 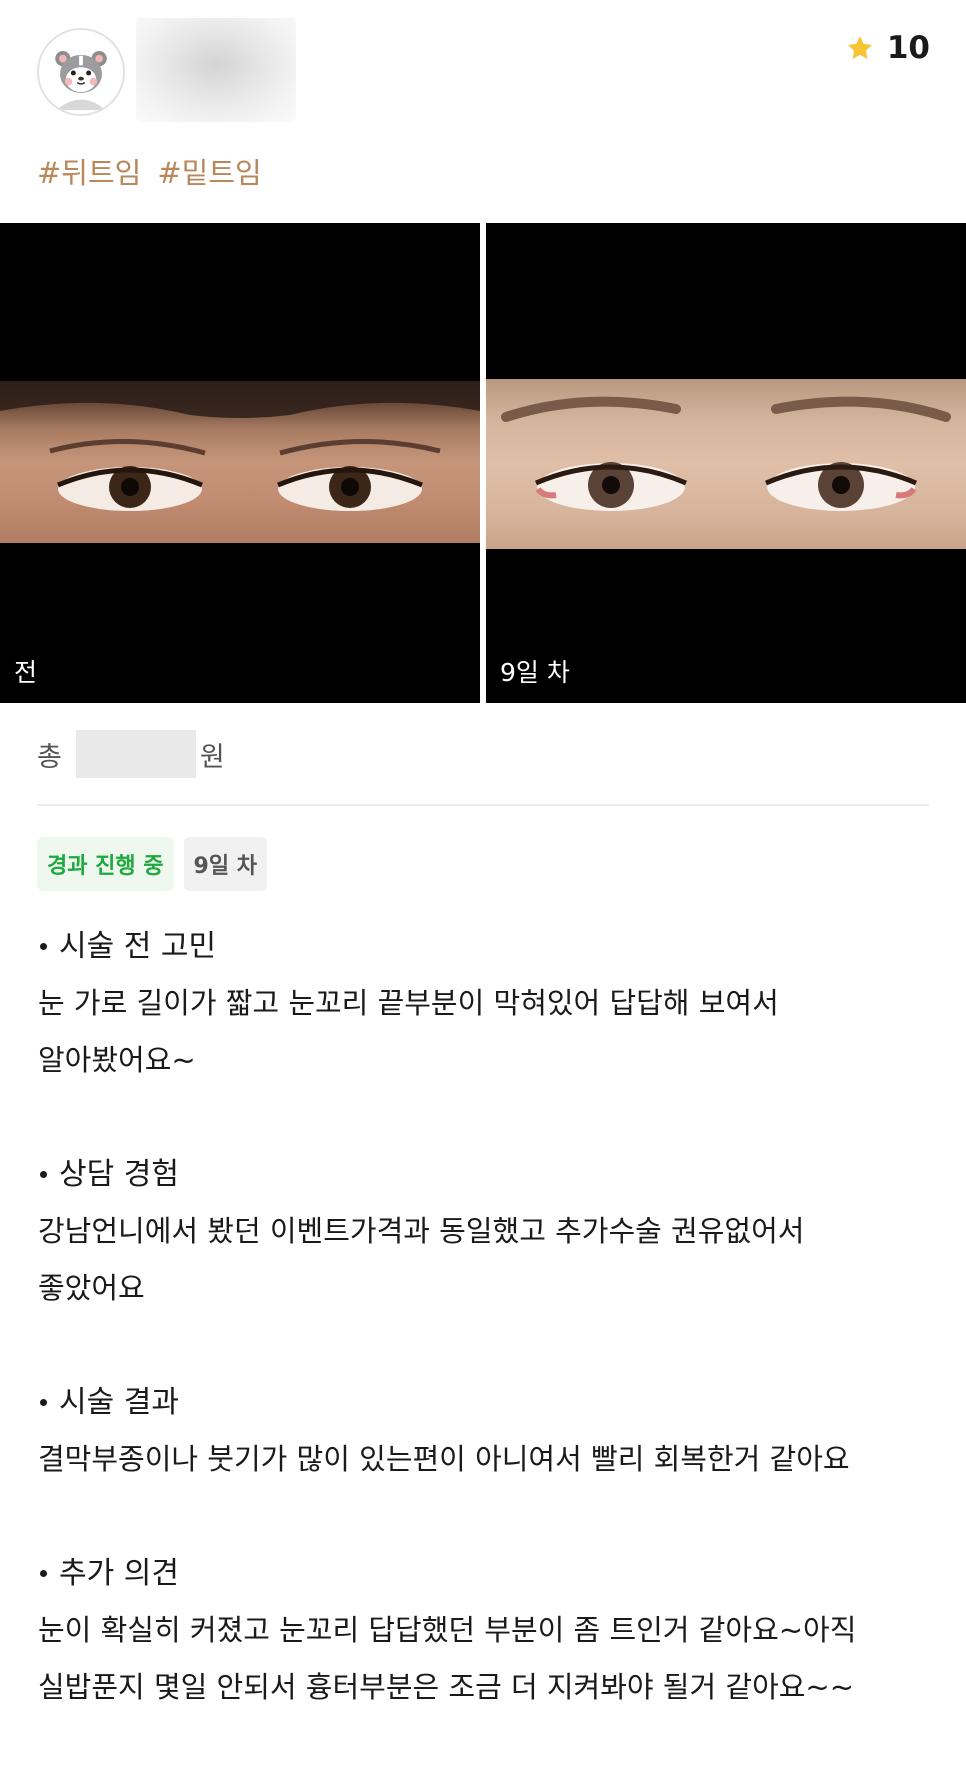 I want to click on section-title: 시술 결과, so click(x=483, y=1402).